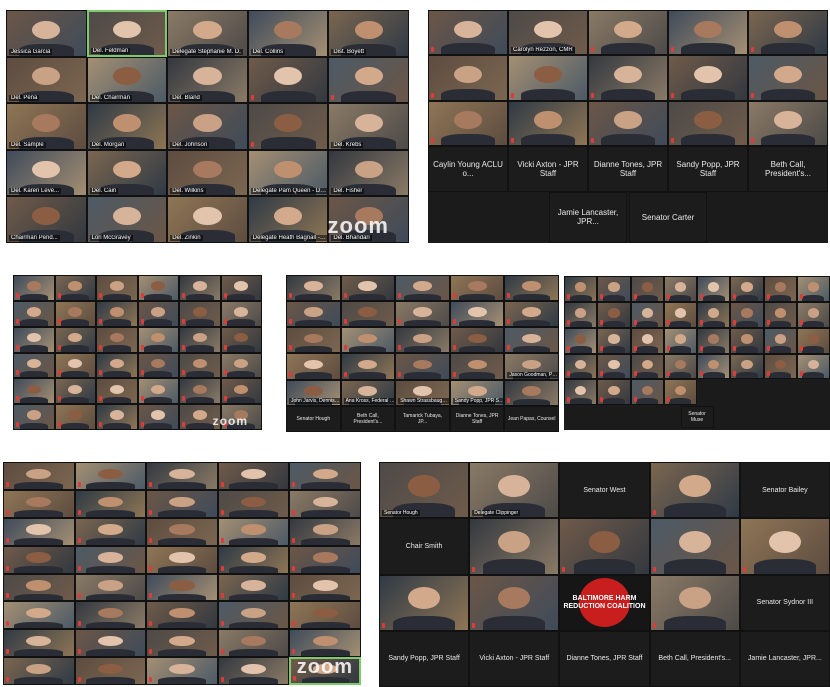 This screenshot has height=687, width=830. I want to click on participant-tile: Del. Collins, so click(288, 33).